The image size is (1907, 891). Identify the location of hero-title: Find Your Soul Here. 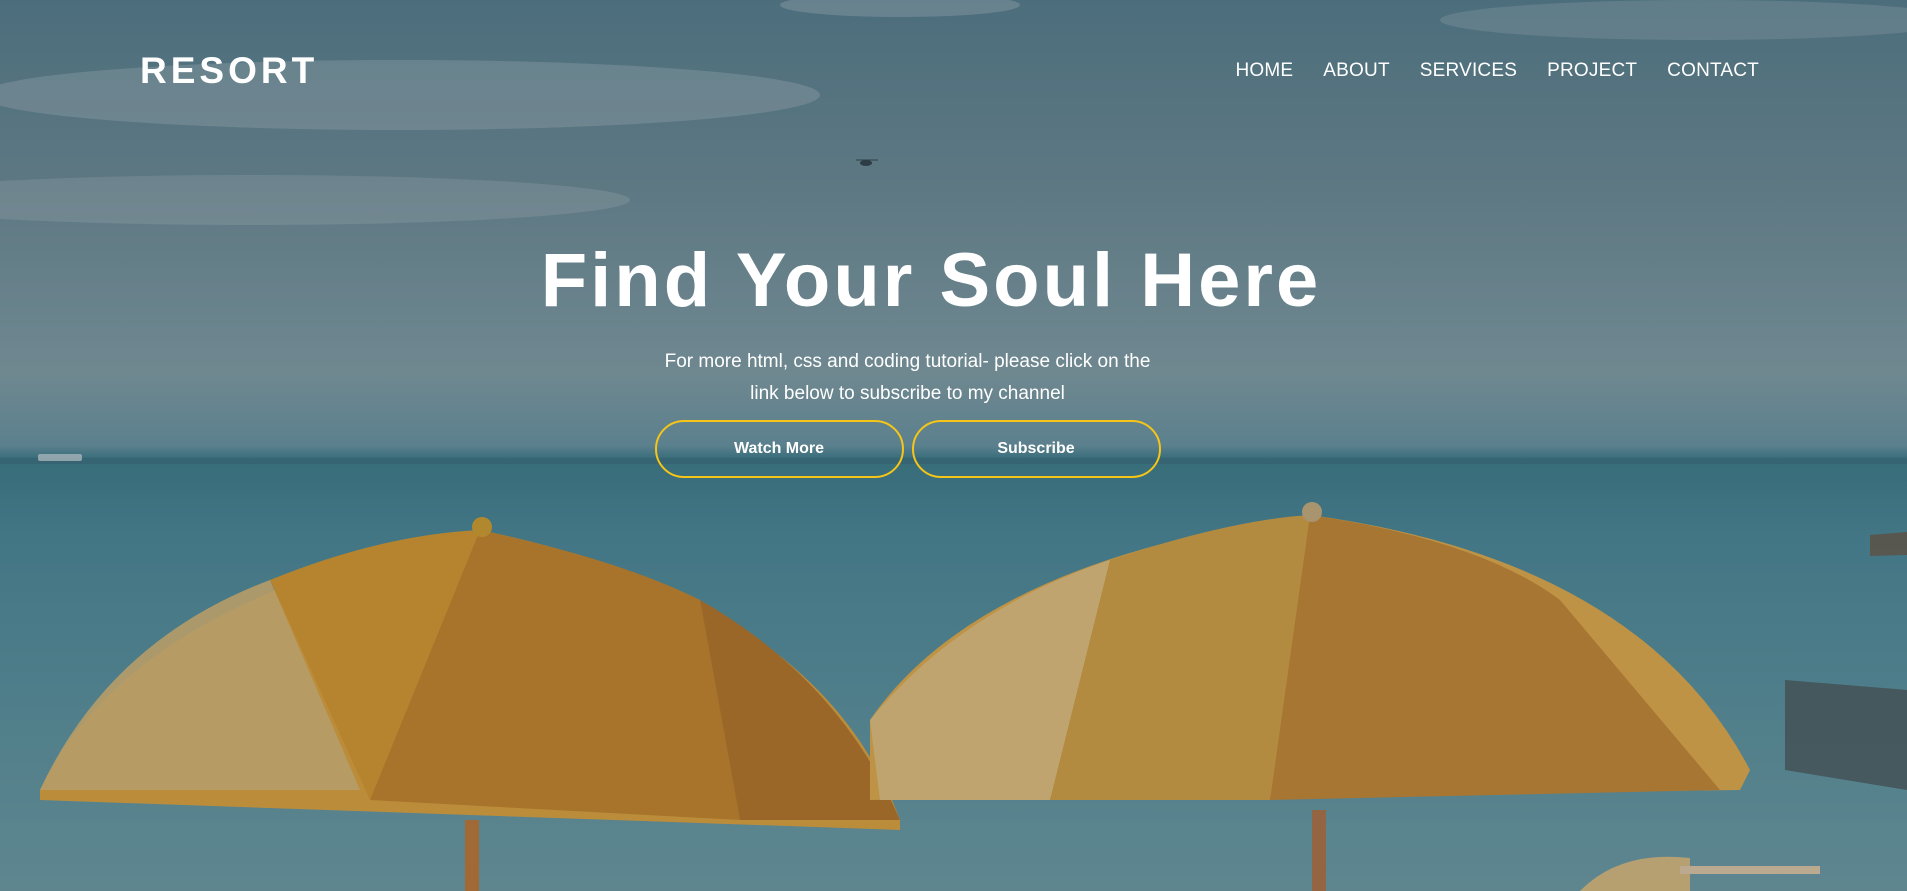
(931, 280).